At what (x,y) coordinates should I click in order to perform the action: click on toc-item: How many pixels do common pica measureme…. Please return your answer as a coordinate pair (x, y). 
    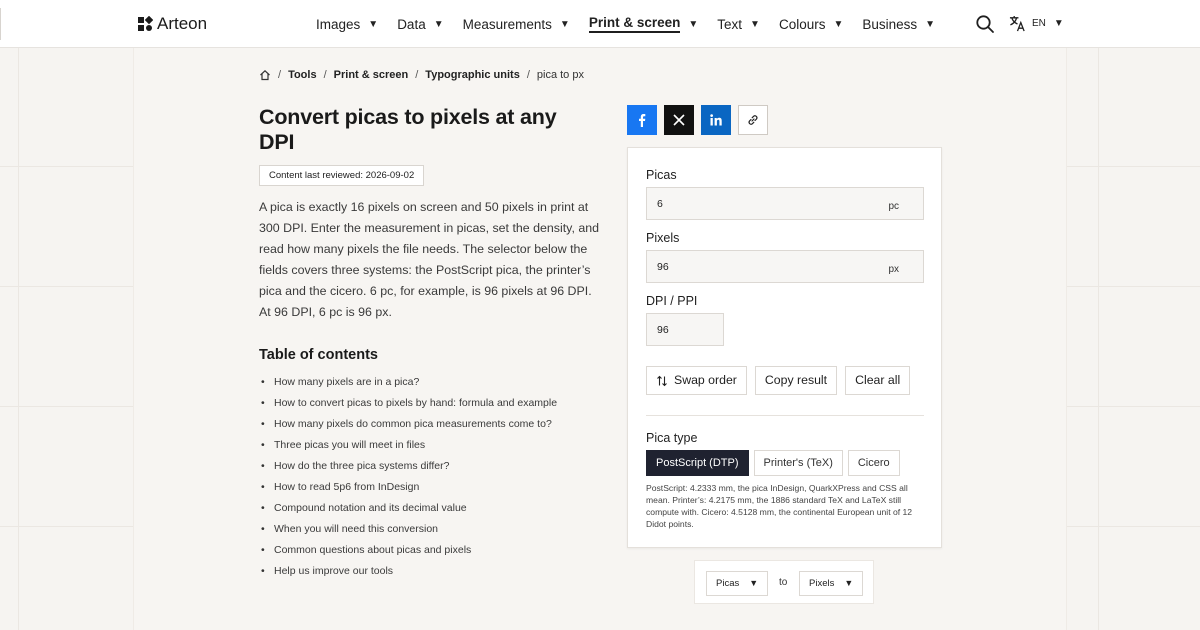
    Looking at the image, I should click on (408, 426).